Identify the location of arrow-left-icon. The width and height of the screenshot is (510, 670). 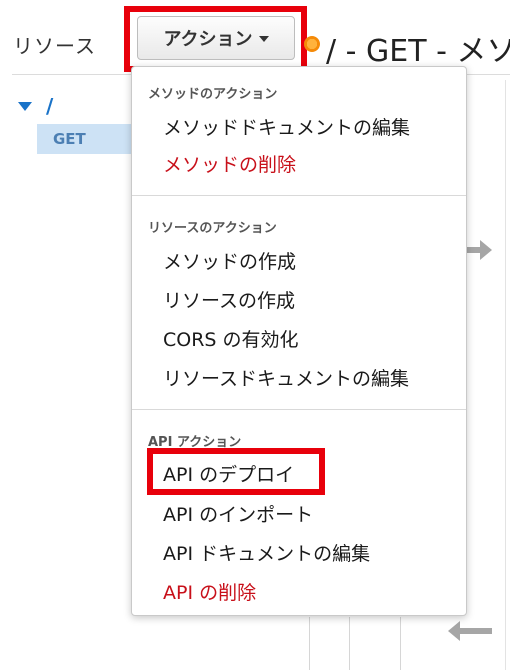
(470, 631).